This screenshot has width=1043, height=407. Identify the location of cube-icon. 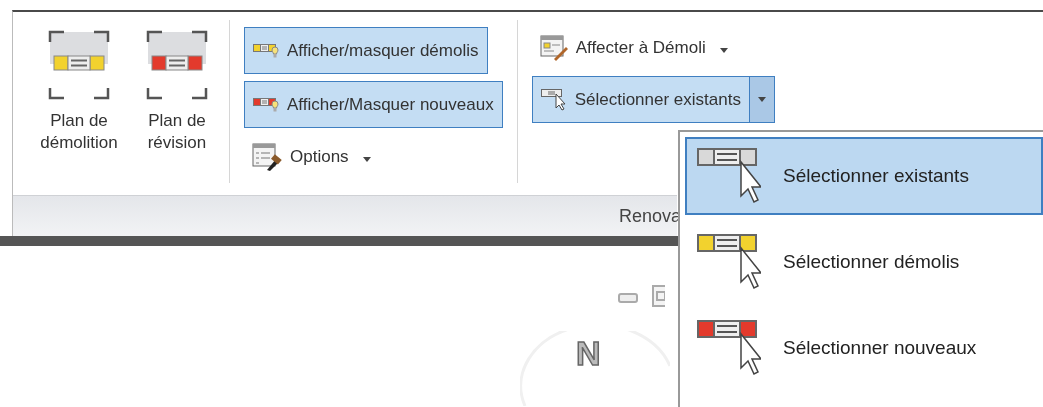
(658, 296).